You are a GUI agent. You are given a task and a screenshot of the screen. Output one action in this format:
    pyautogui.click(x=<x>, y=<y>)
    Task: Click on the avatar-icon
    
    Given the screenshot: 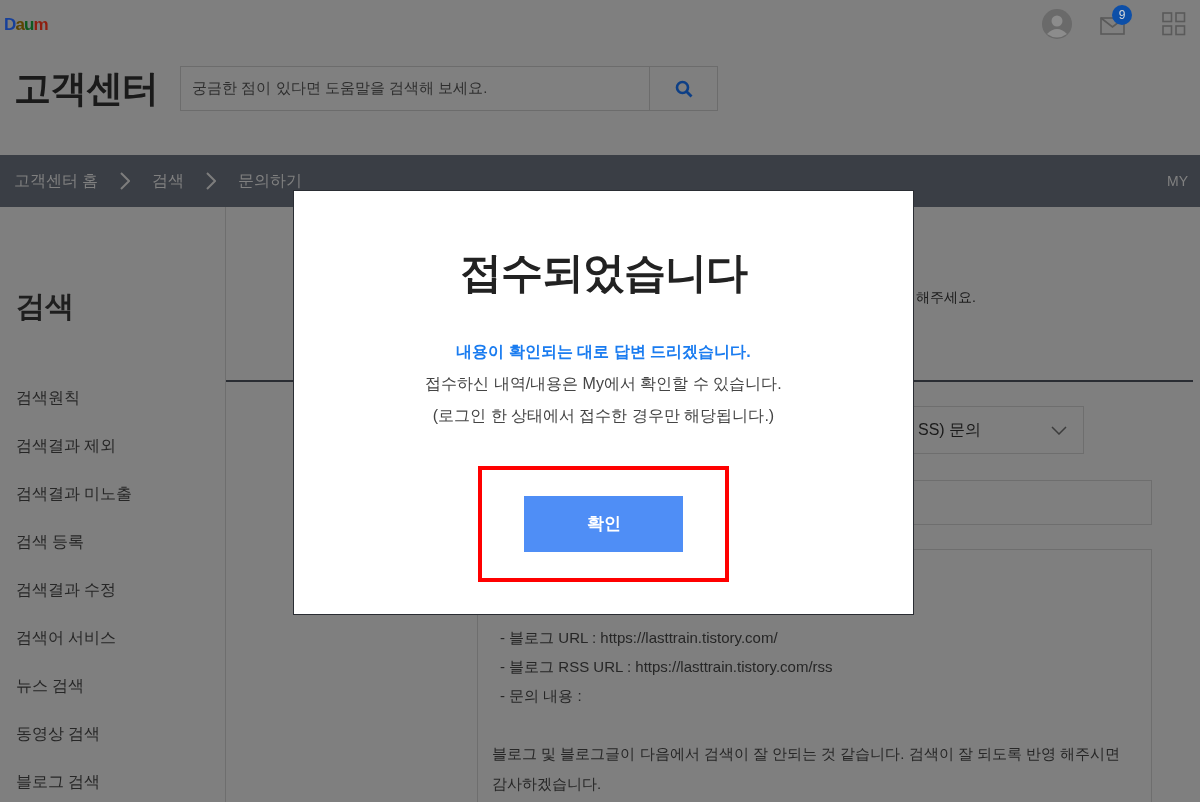 What is the action you would take?
    pyautogui.click(x=1057, y=24)
    